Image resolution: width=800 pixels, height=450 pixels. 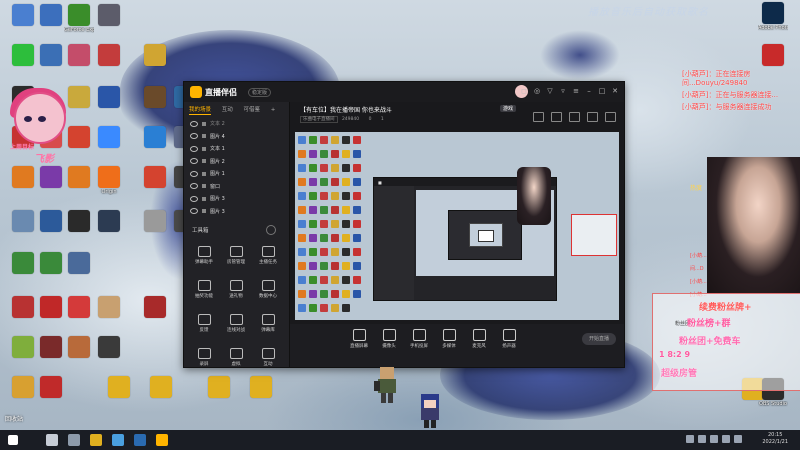 What do you see at coordinates (236, 124) in the screenshot?
I see `layer-item: 文本 2` at bounding box center [236, 124].